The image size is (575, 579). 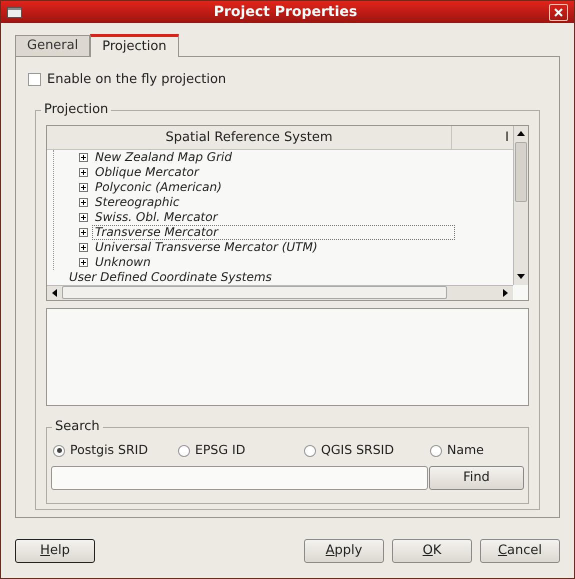 I want to click on tree-item: Transverse Mercator, so click(x=273, y=232).